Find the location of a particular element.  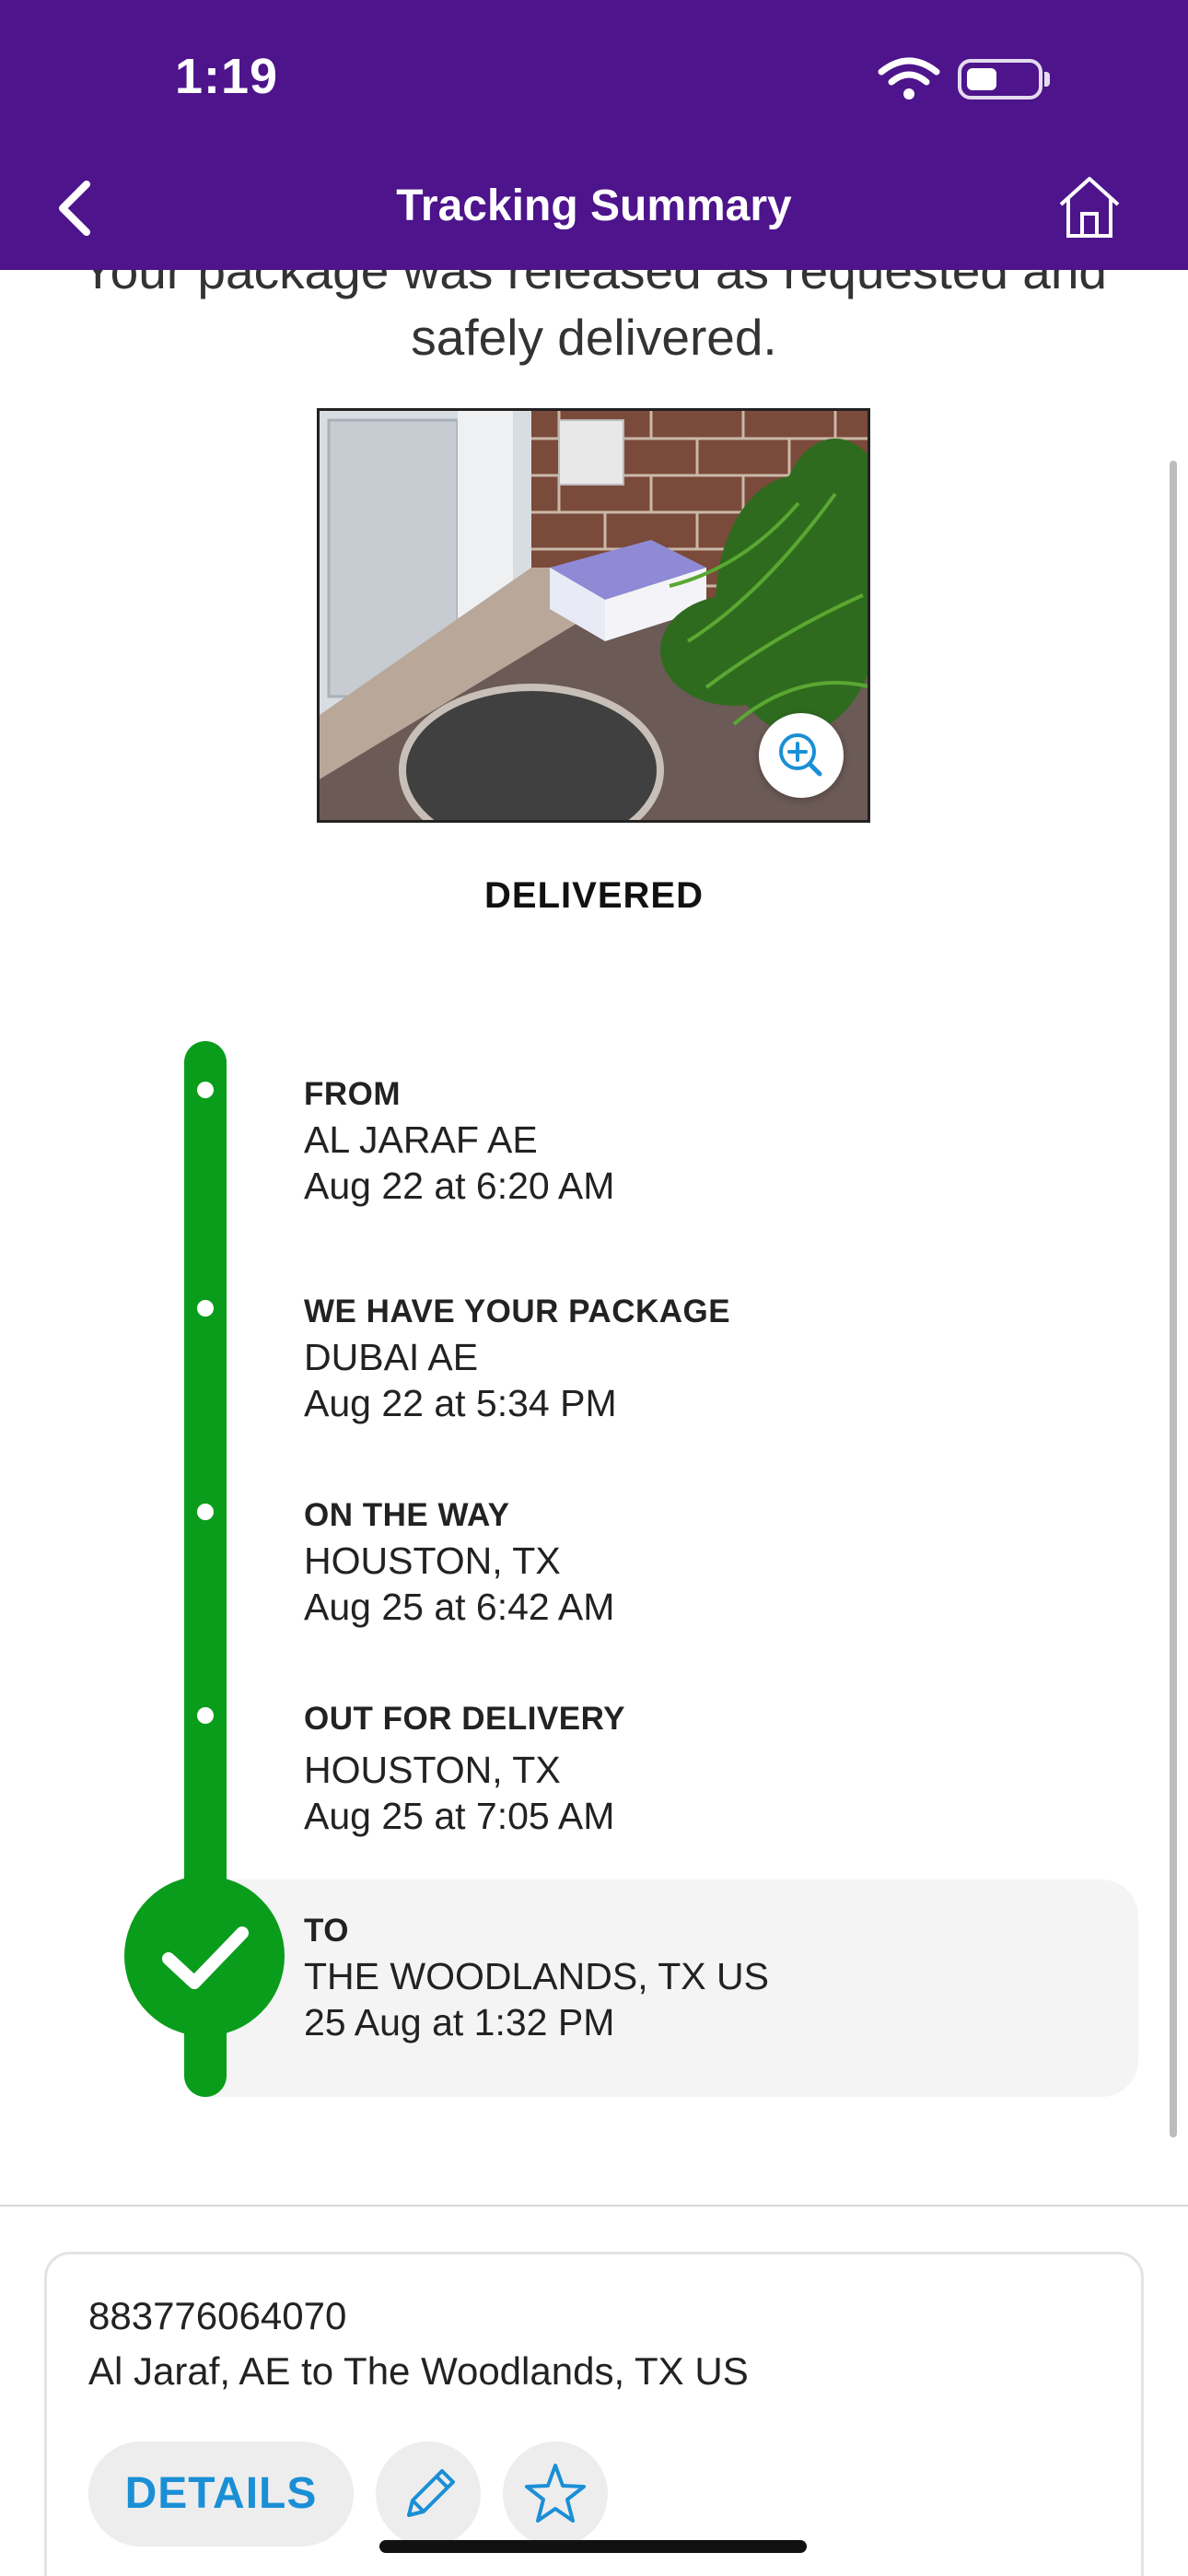

event-label: TO is located at coordinates (326, 1931).